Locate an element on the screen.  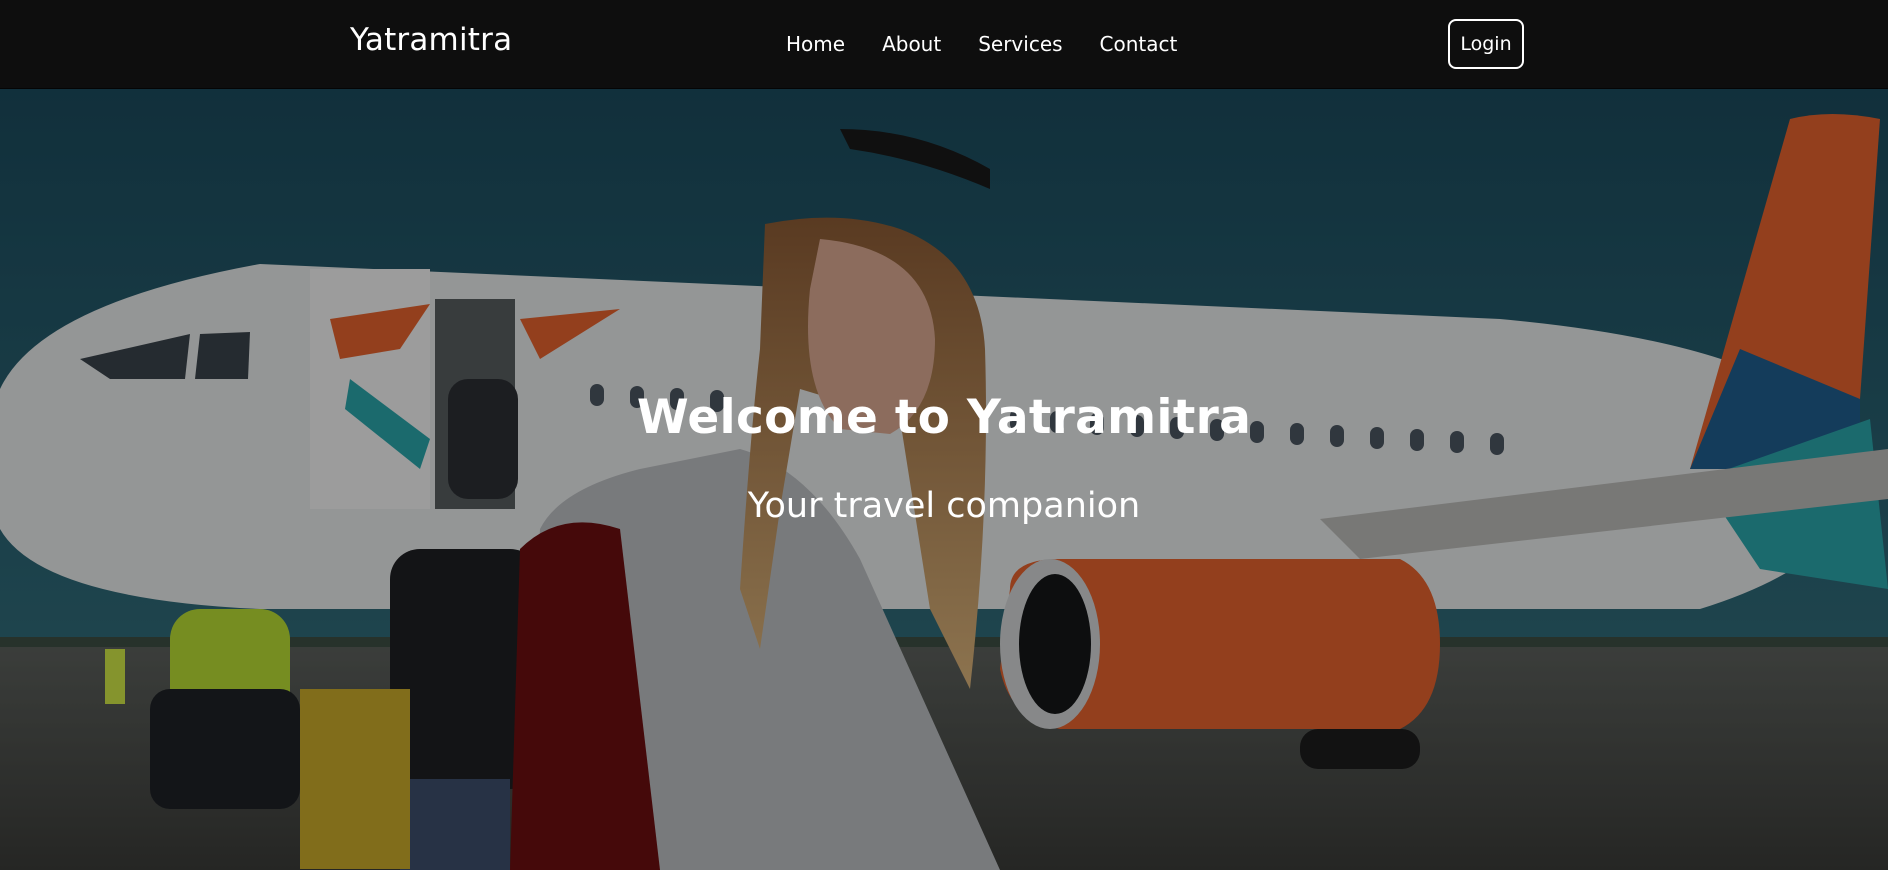
main-nav: Home About Services Contact is located at coordinates (981, 44).